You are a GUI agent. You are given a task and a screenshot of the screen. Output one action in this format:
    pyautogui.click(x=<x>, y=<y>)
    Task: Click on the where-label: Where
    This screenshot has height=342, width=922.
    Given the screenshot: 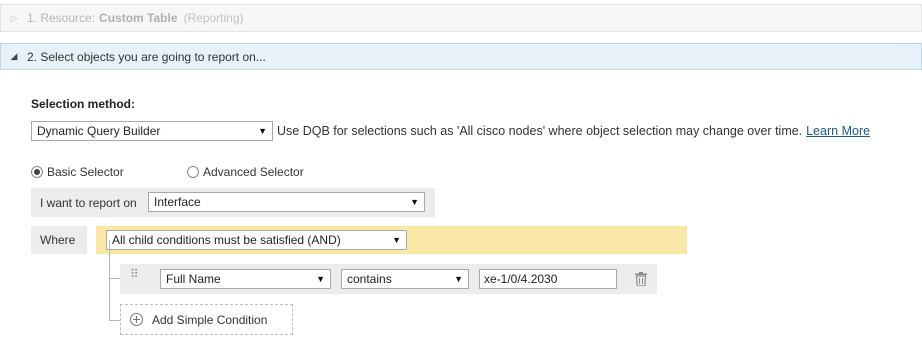 What is the action you would take?
    pyautogui.click(x=58, y=240)
    